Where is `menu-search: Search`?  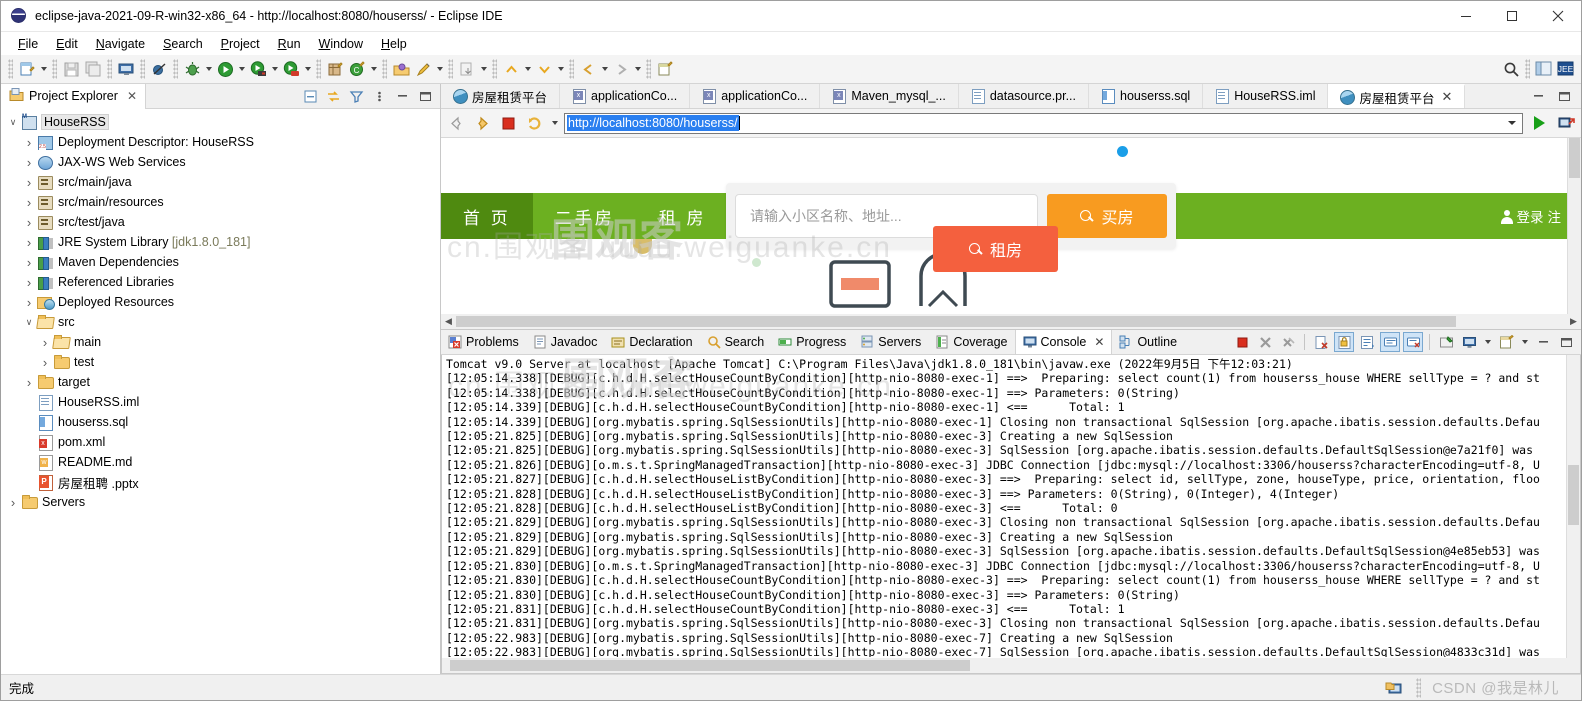 menu-search: Search is located at coordinates (183, 44).